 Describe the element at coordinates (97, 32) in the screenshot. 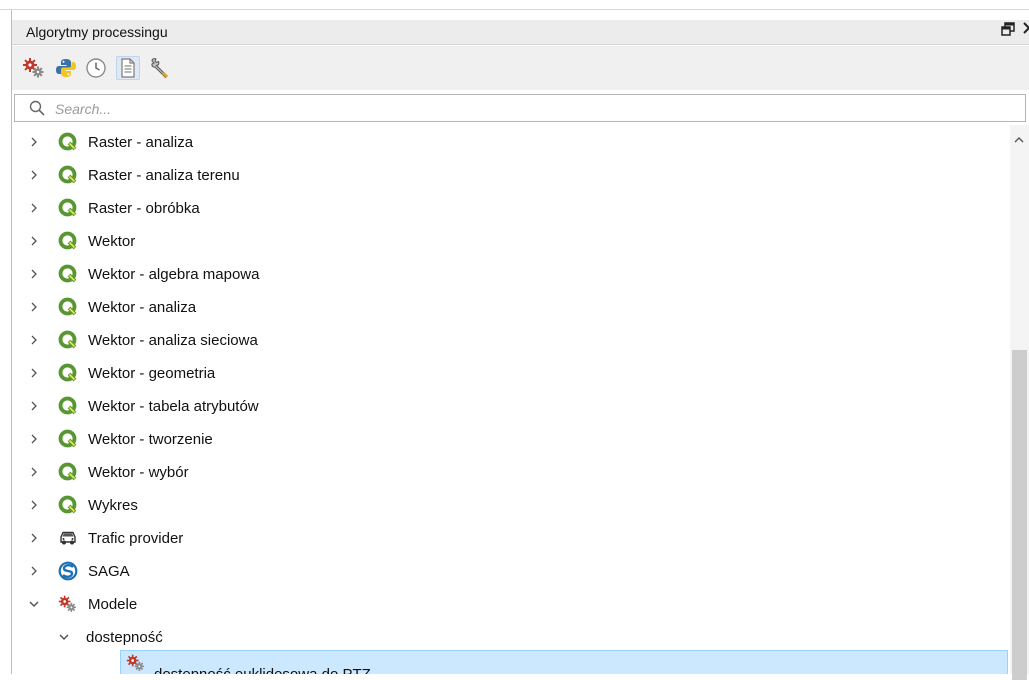

I see `panel-title: Algorytmy processingu` at that location.